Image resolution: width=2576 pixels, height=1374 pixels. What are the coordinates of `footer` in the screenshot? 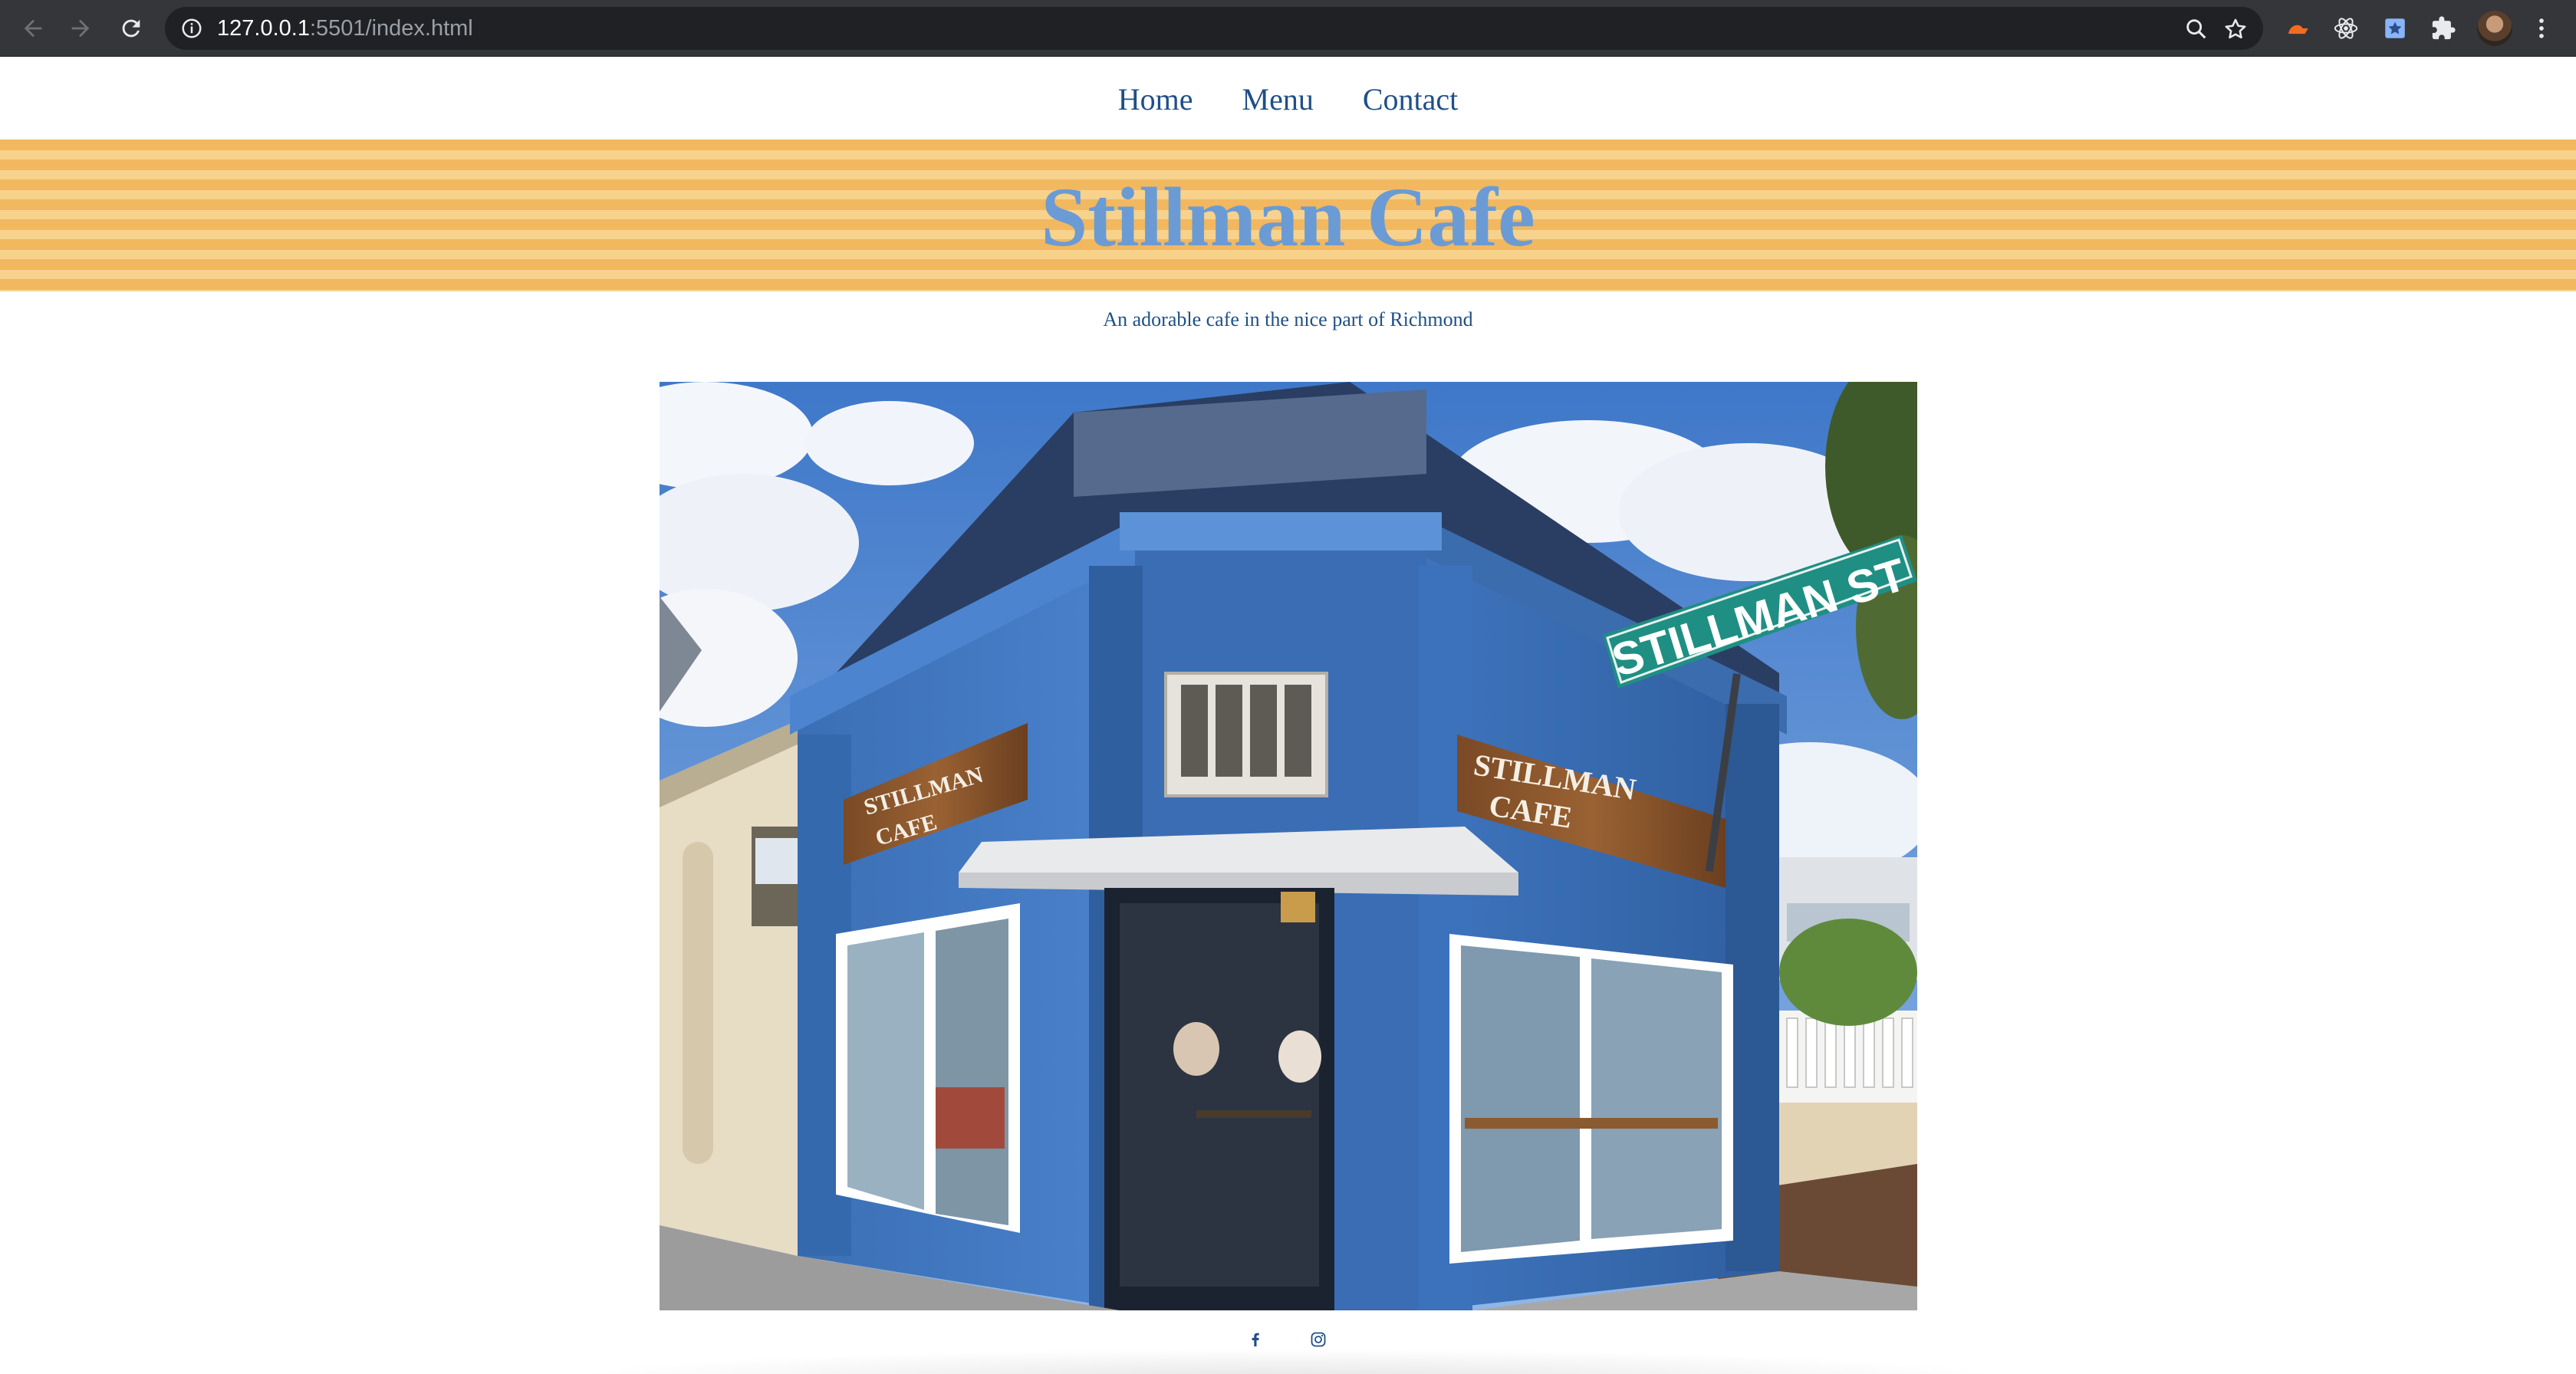 It's located at (1288, 1342).